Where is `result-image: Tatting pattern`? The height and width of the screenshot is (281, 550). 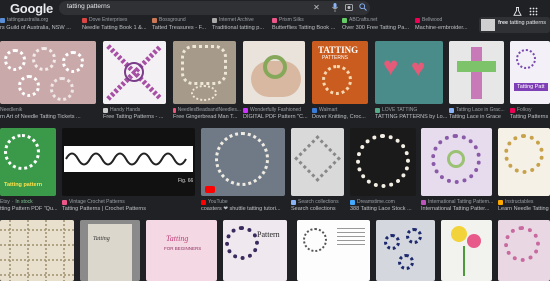
result-image: Tatting pattern is located at coordinates (28, 162).